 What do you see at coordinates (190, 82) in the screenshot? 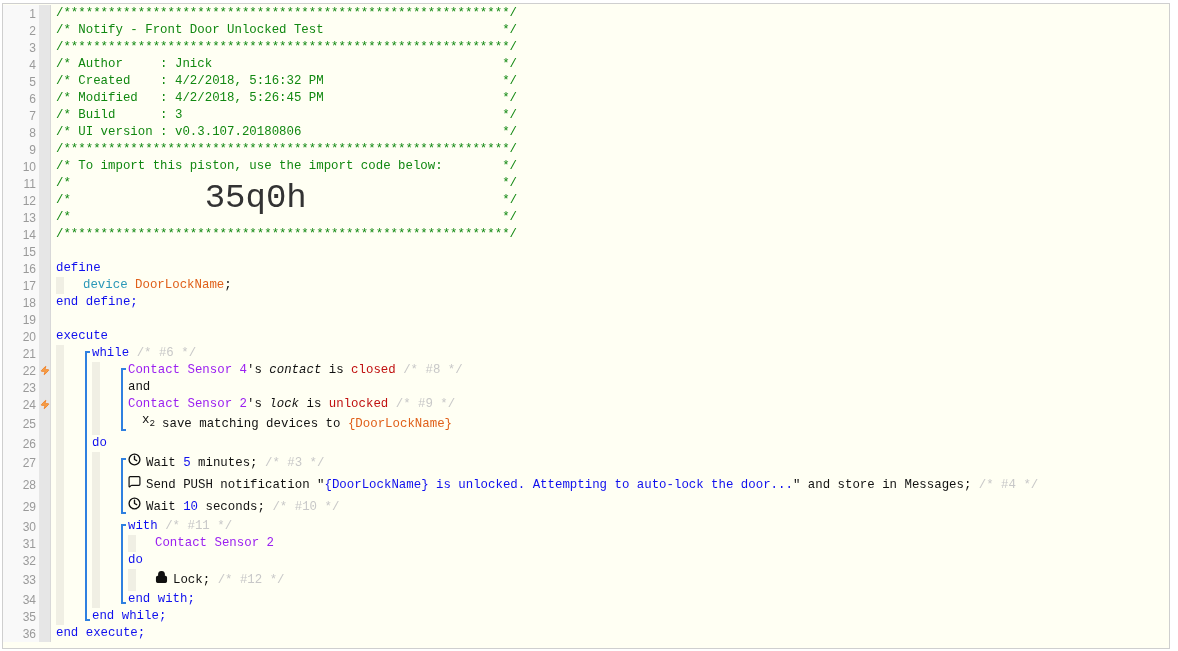
I see `comment: /* Created : 4/2/2018, 5:16:32 PM` at bounding box center [190, 82].